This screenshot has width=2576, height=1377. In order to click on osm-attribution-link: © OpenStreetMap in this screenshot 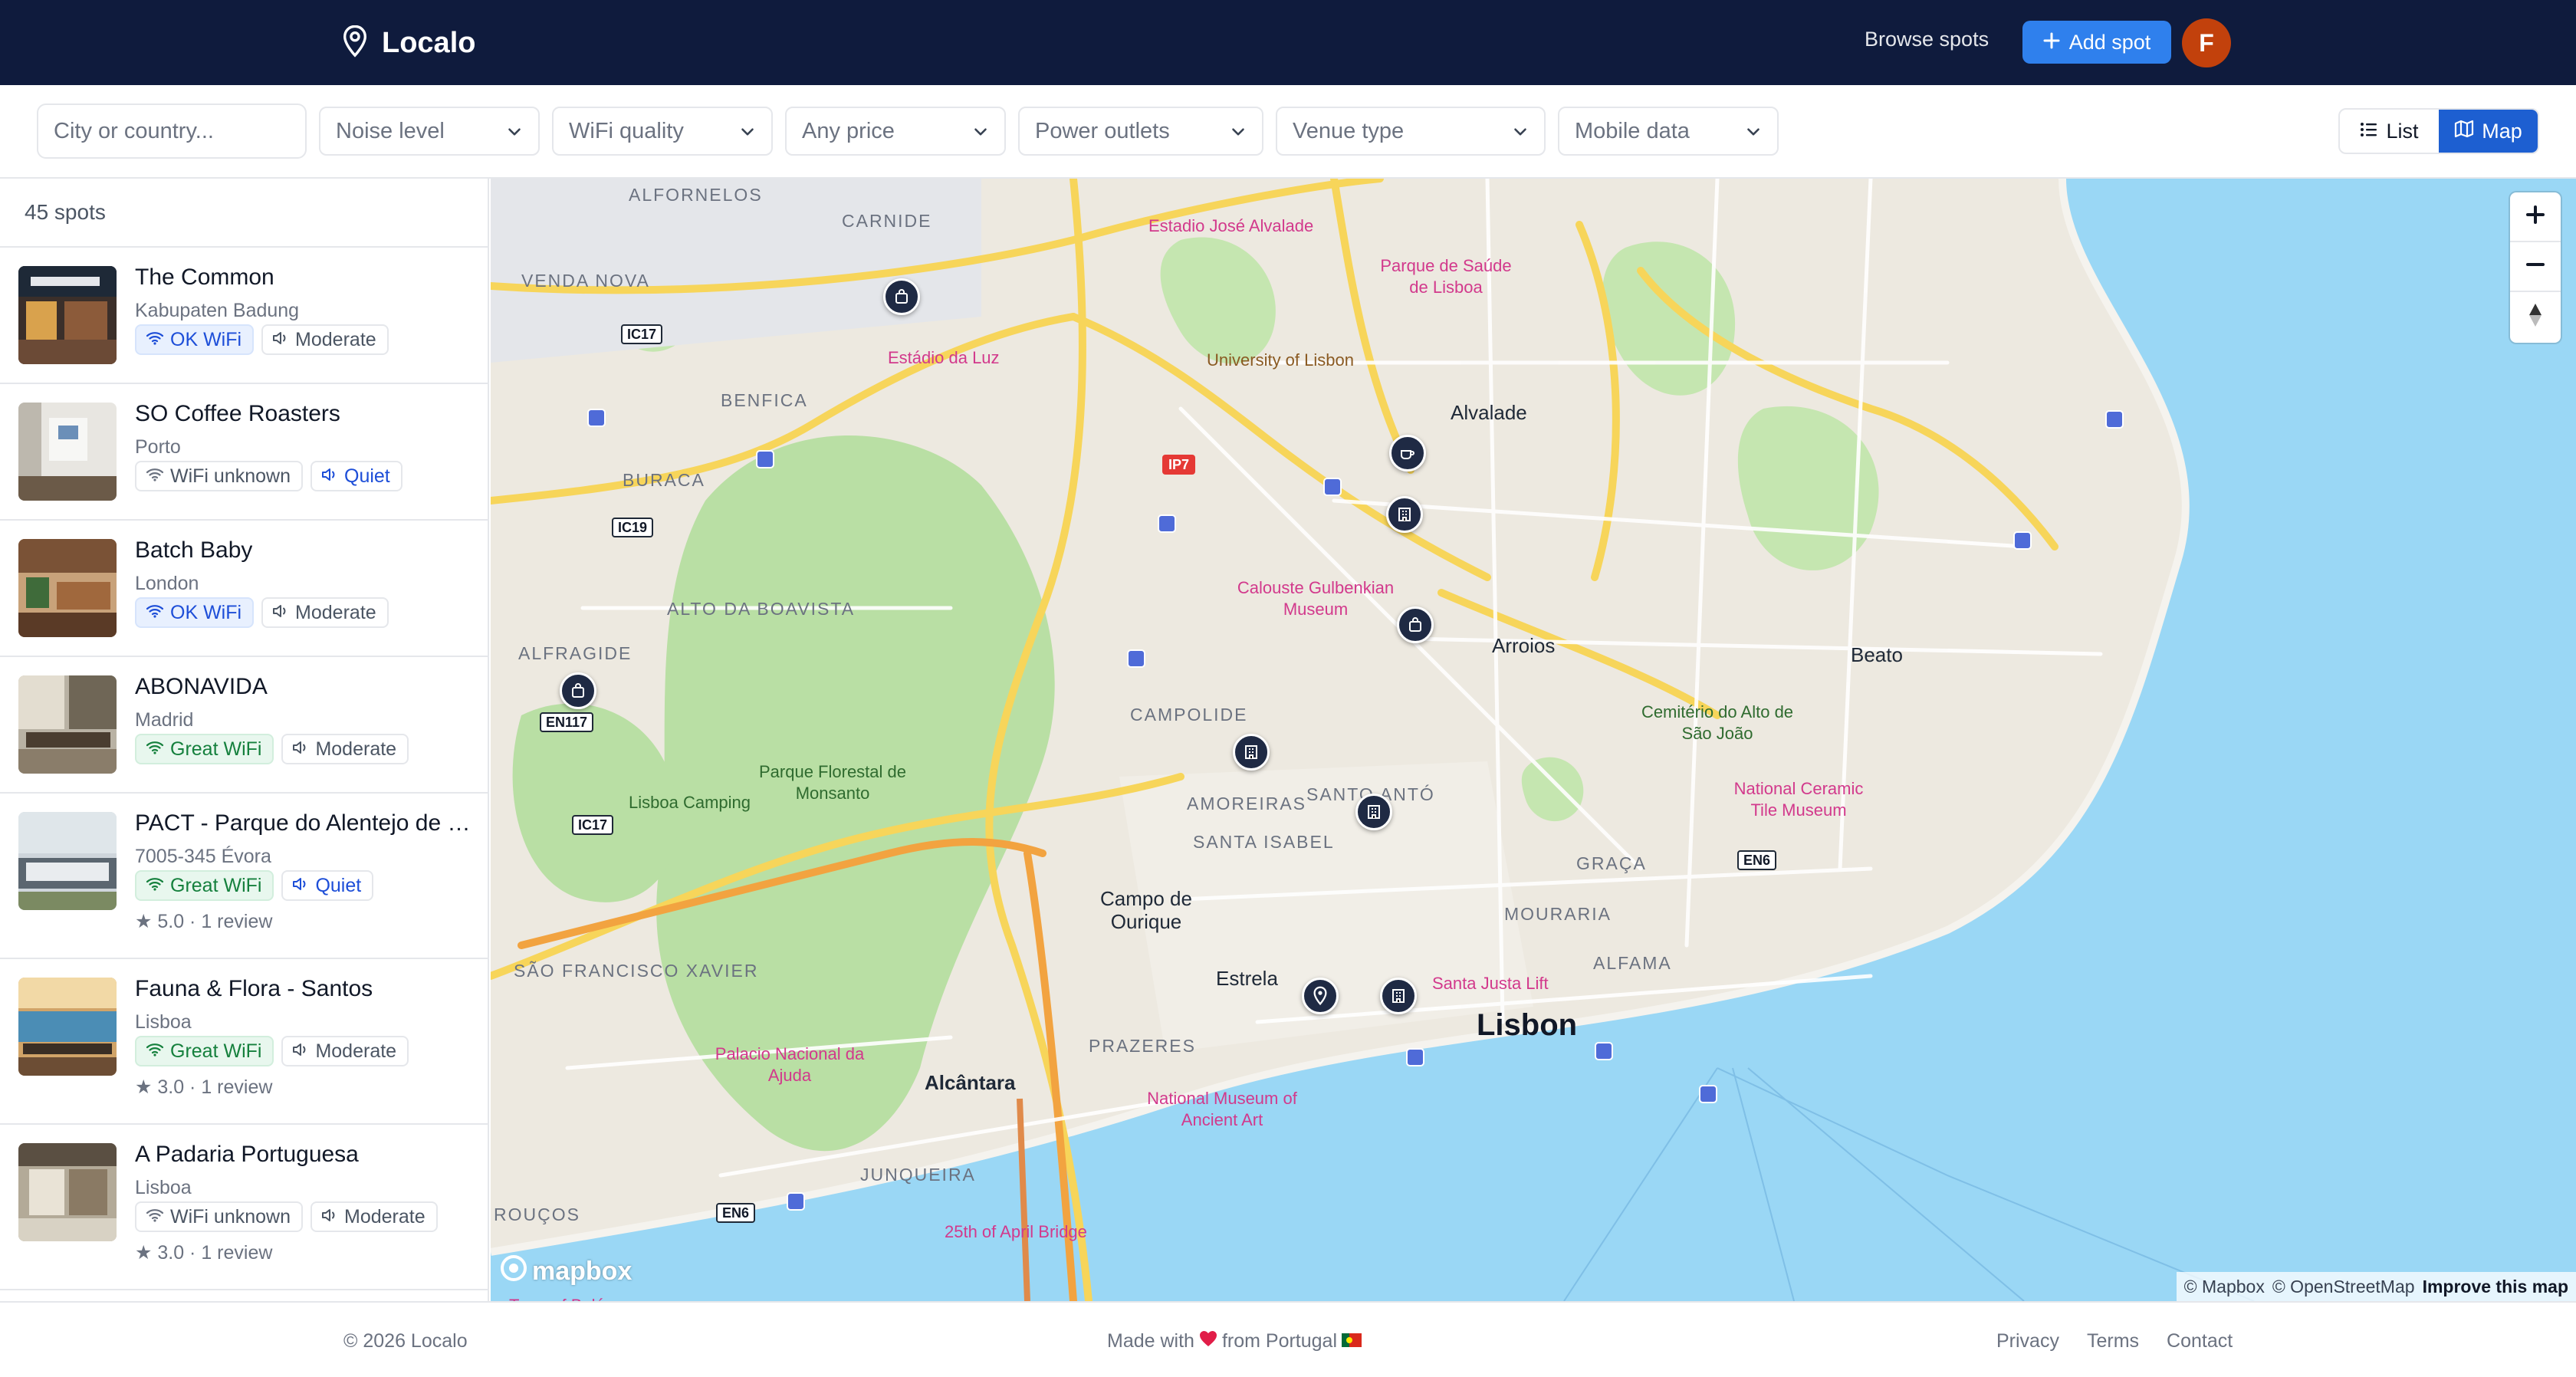, I will do `click(2343, 1287)`.